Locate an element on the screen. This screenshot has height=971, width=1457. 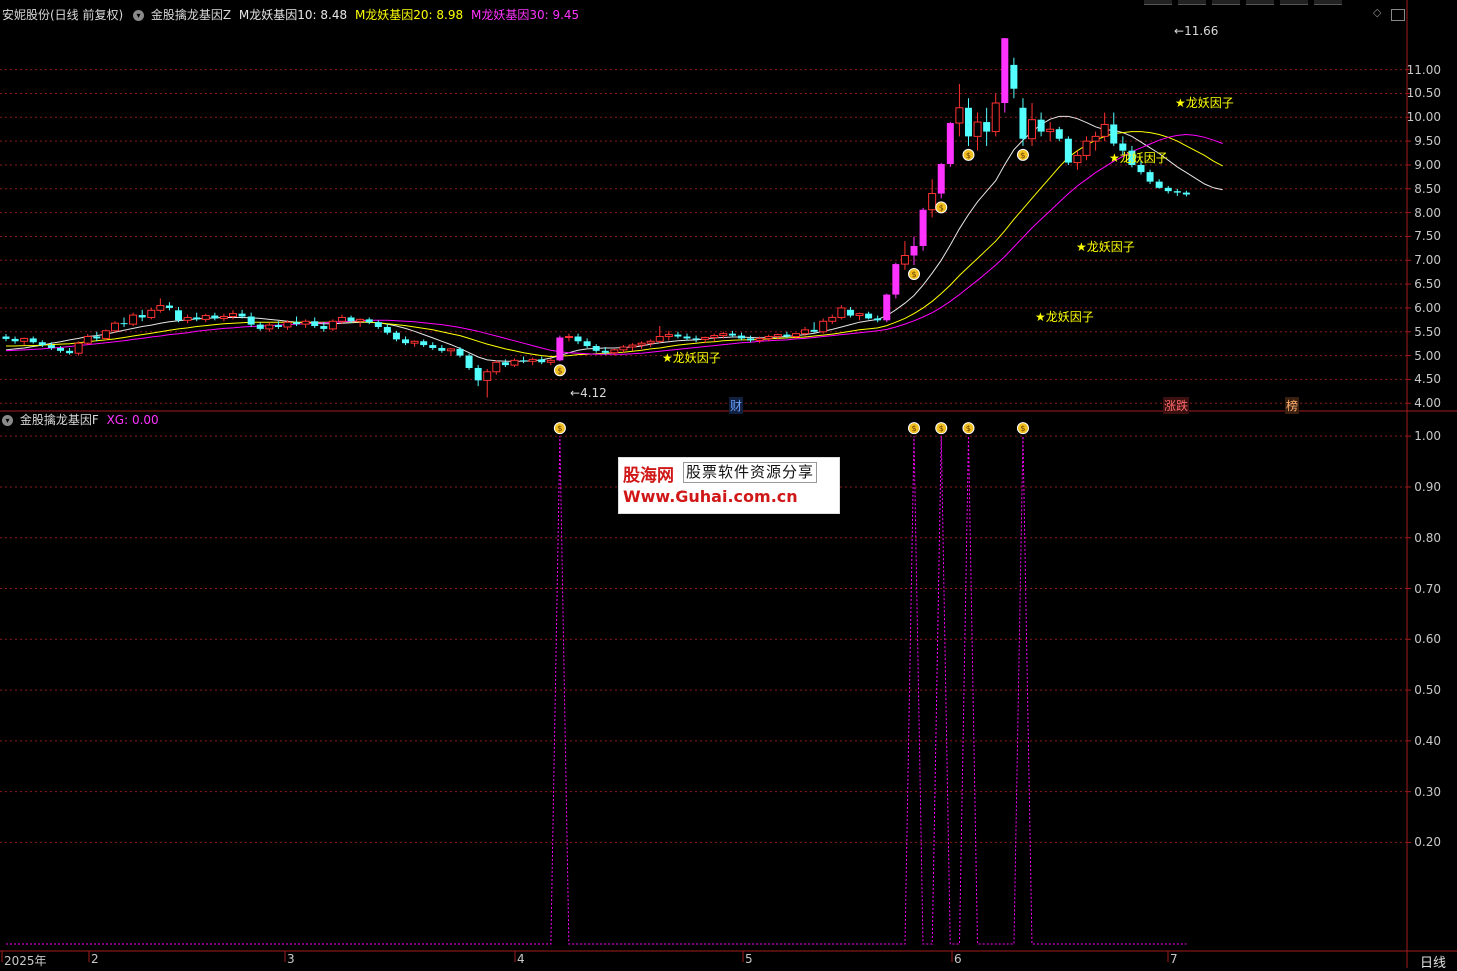
date-tick-label: 7 is located at coordinates (1174, 959).